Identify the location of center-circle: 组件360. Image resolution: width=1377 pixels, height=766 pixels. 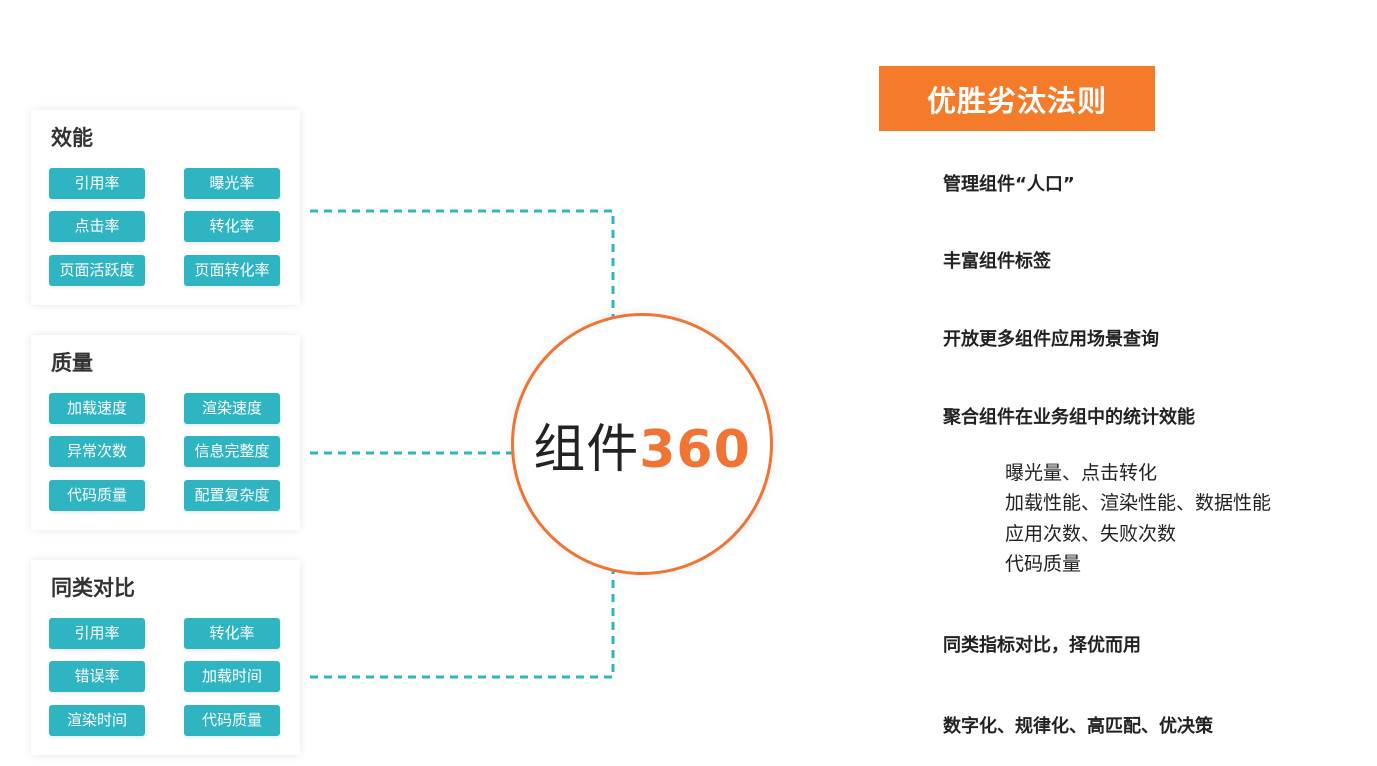
(642, 444).